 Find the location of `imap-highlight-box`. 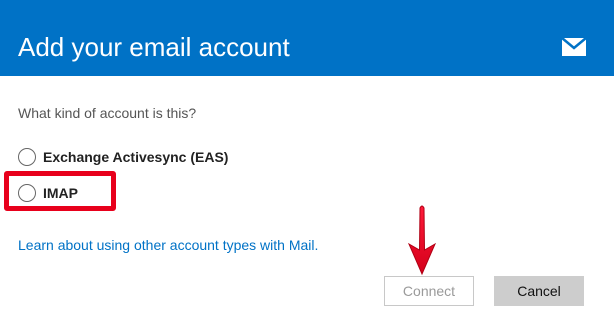

imap-highlight-box is located at coordinates (60, 191).